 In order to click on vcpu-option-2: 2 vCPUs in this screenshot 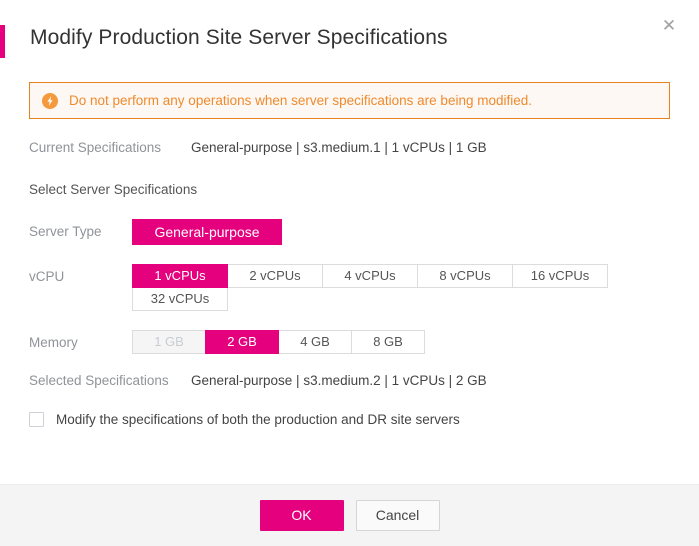, I will do `click(275, 276)`.